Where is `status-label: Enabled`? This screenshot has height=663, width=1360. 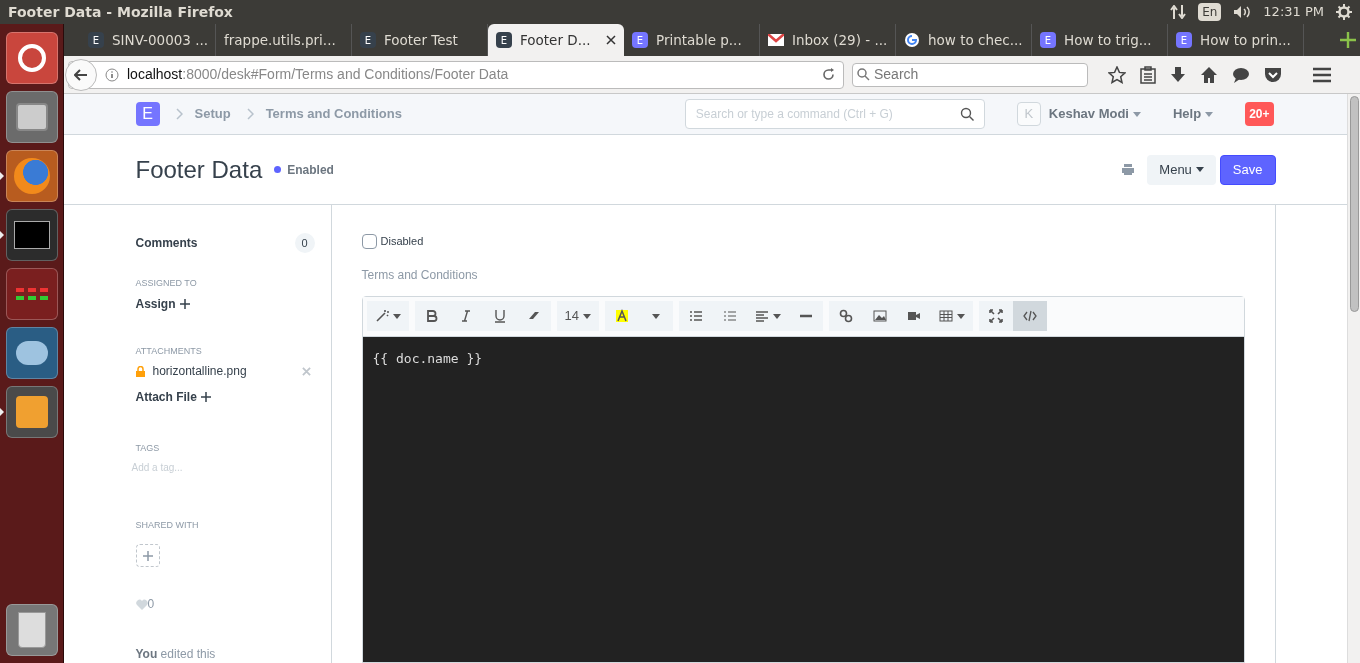
status-label: Enabled is located at coordinates (310, 170).